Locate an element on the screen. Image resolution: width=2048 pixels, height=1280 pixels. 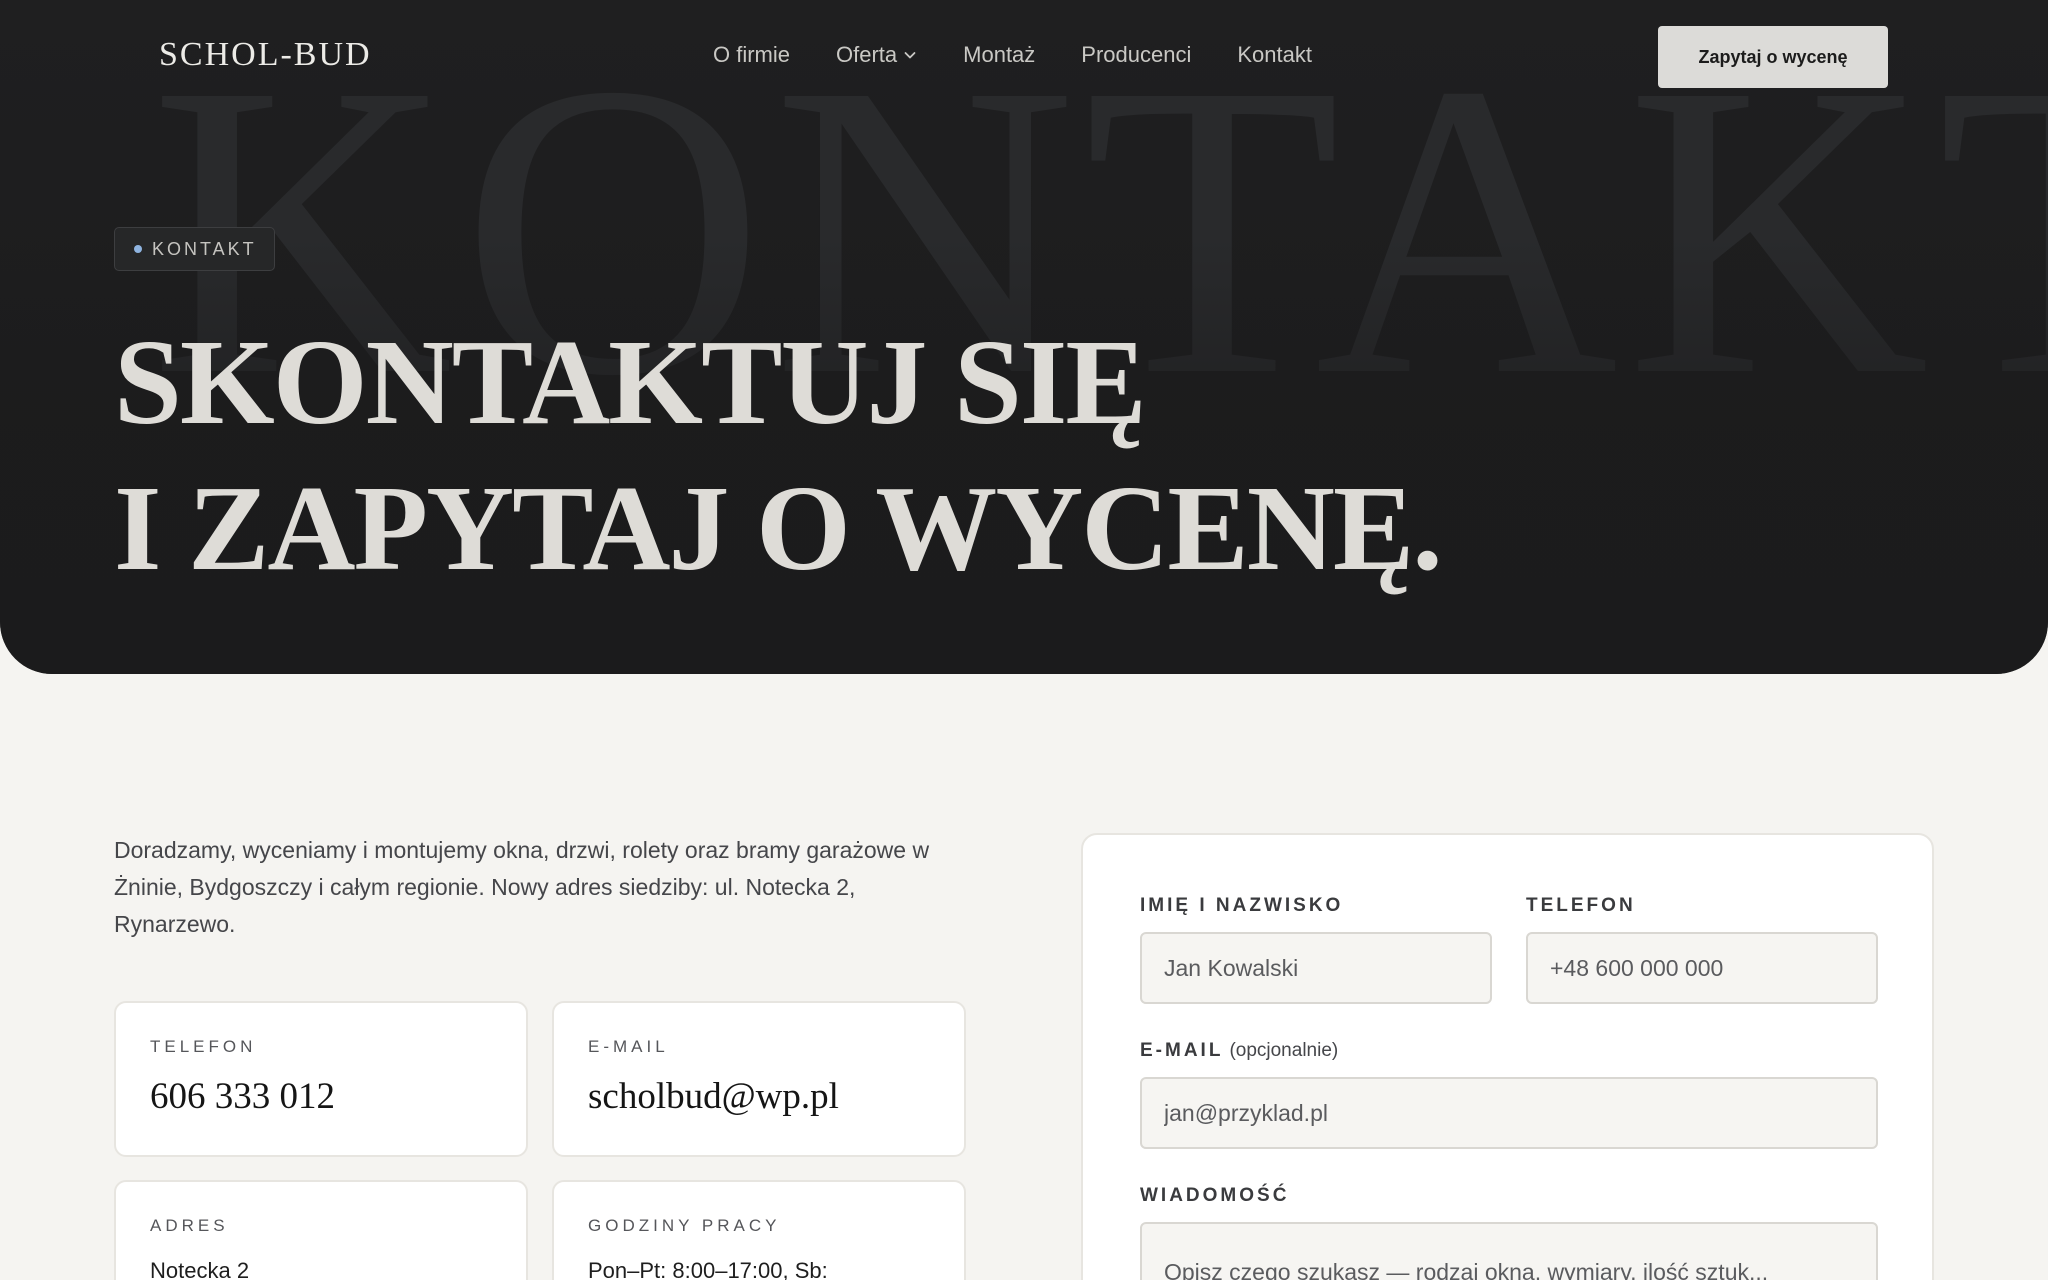
address-card-label: ADRES is located at coordinates (189, 1225).